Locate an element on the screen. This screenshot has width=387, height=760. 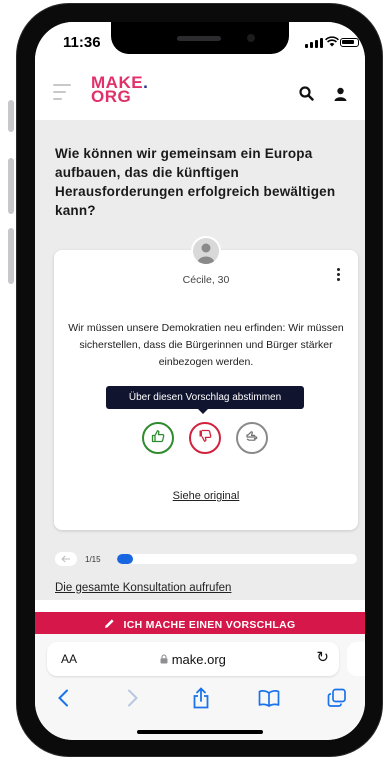
lock-icon is located at coordinates (166, 659).